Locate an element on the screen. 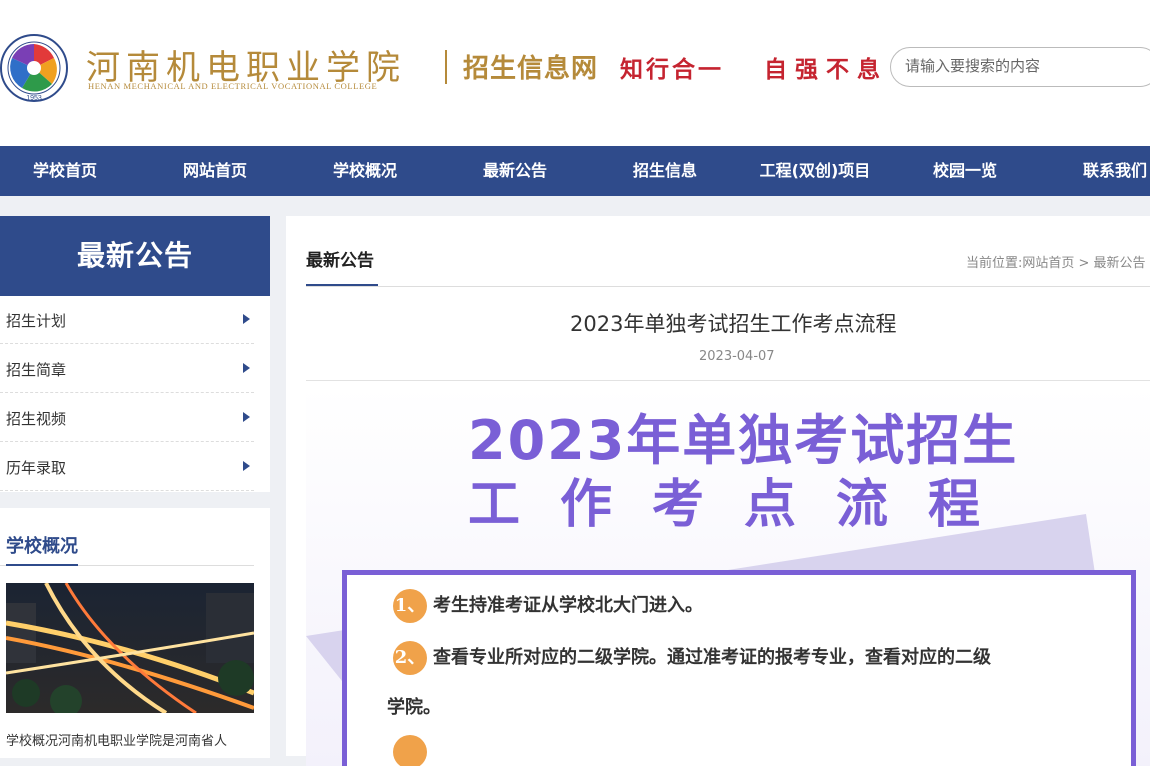  sidebar-item-brochure: 招生简章 is located at coordinates (127, 369).